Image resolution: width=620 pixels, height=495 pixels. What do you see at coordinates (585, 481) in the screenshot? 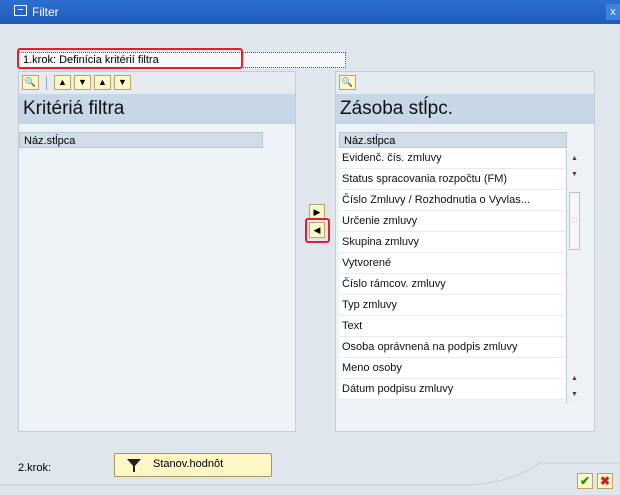
I see `checkmark-icon: ✔` at bounding box center [585, 481].